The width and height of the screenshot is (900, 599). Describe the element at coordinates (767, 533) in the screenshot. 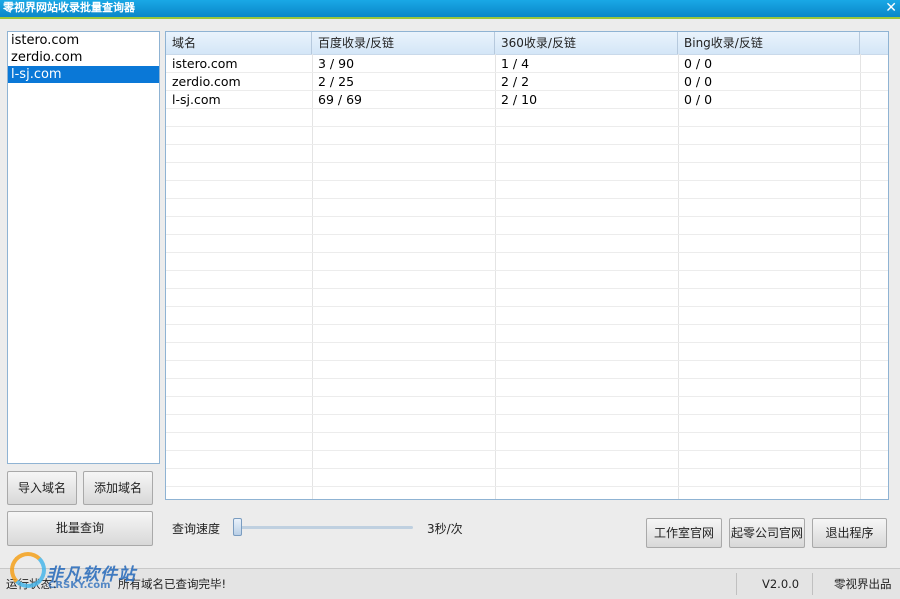

I see `company-website-button: 起零公司官网` at that location.